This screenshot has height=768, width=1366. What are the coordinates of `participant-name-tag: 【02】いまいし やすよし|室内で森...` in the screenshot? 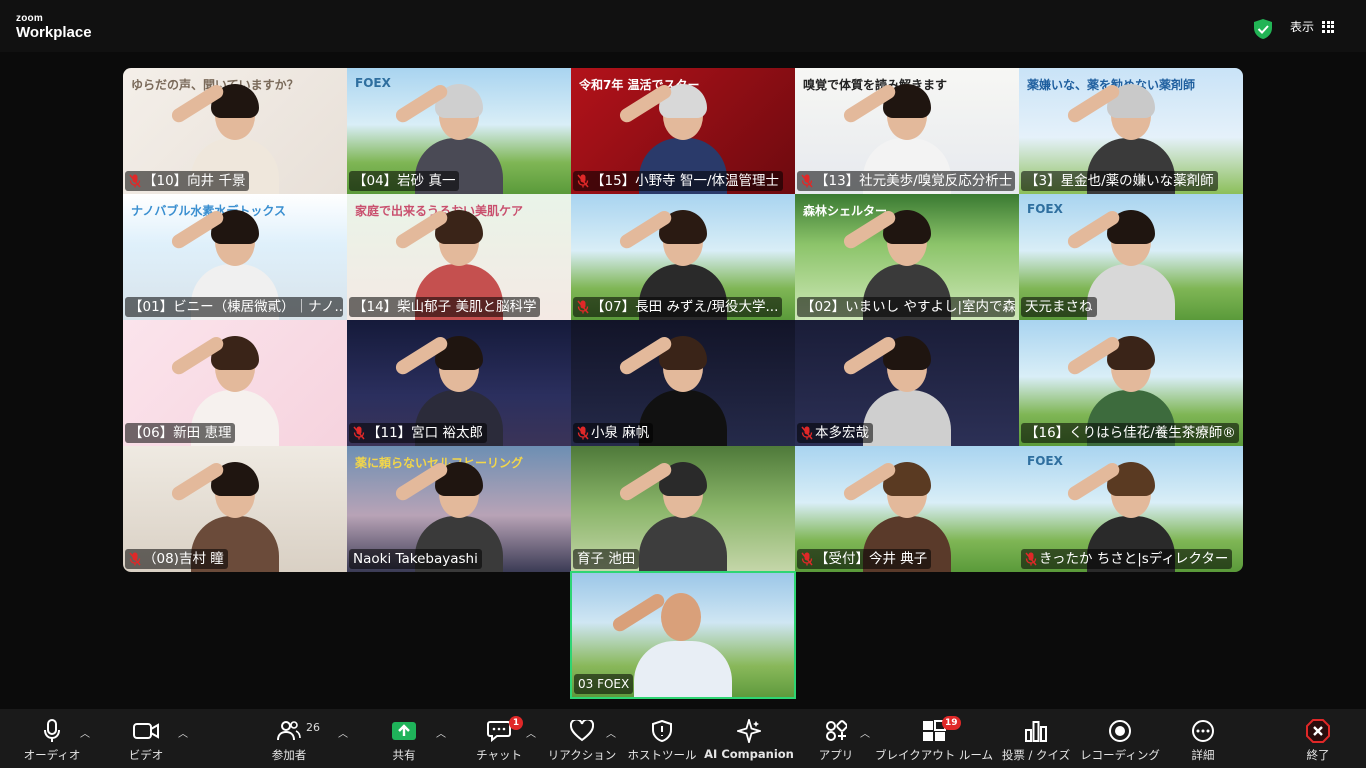 It's located at (906, 307).